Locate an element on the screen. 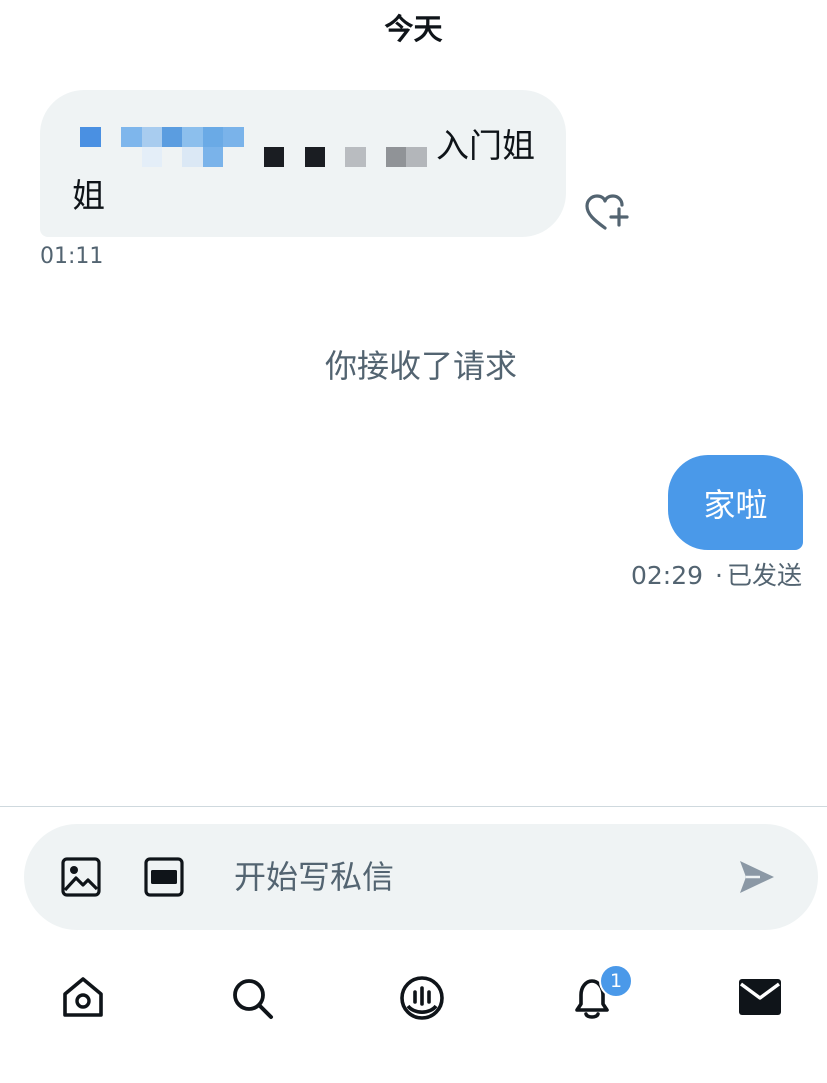 This screenshot has height=1083, width=827. spaces-icon is located at coordinates (422, 998).